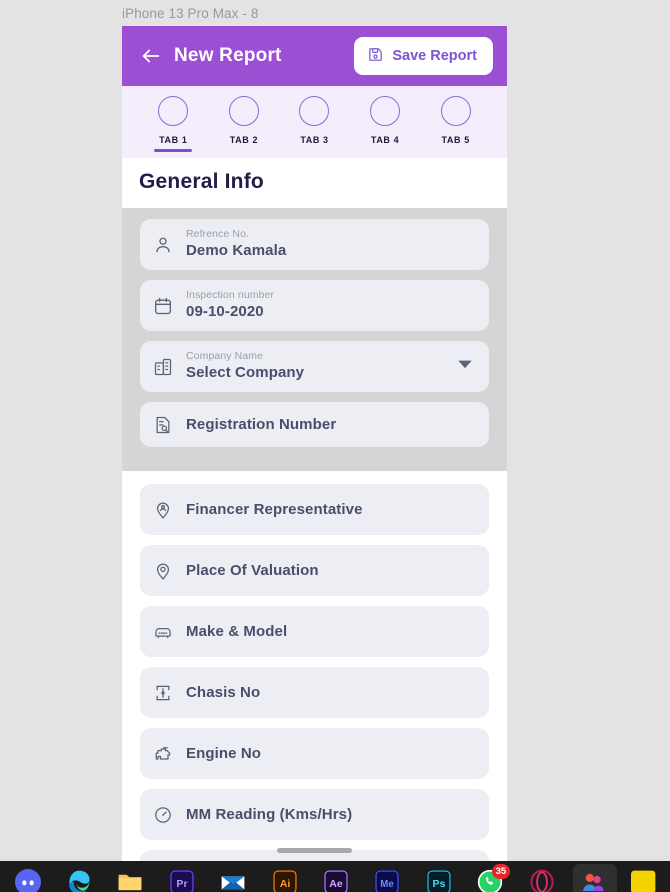  Describe the element at coordinates (314, 753) in the screenshot. I see `field-engine-no: Engine No` at that location.